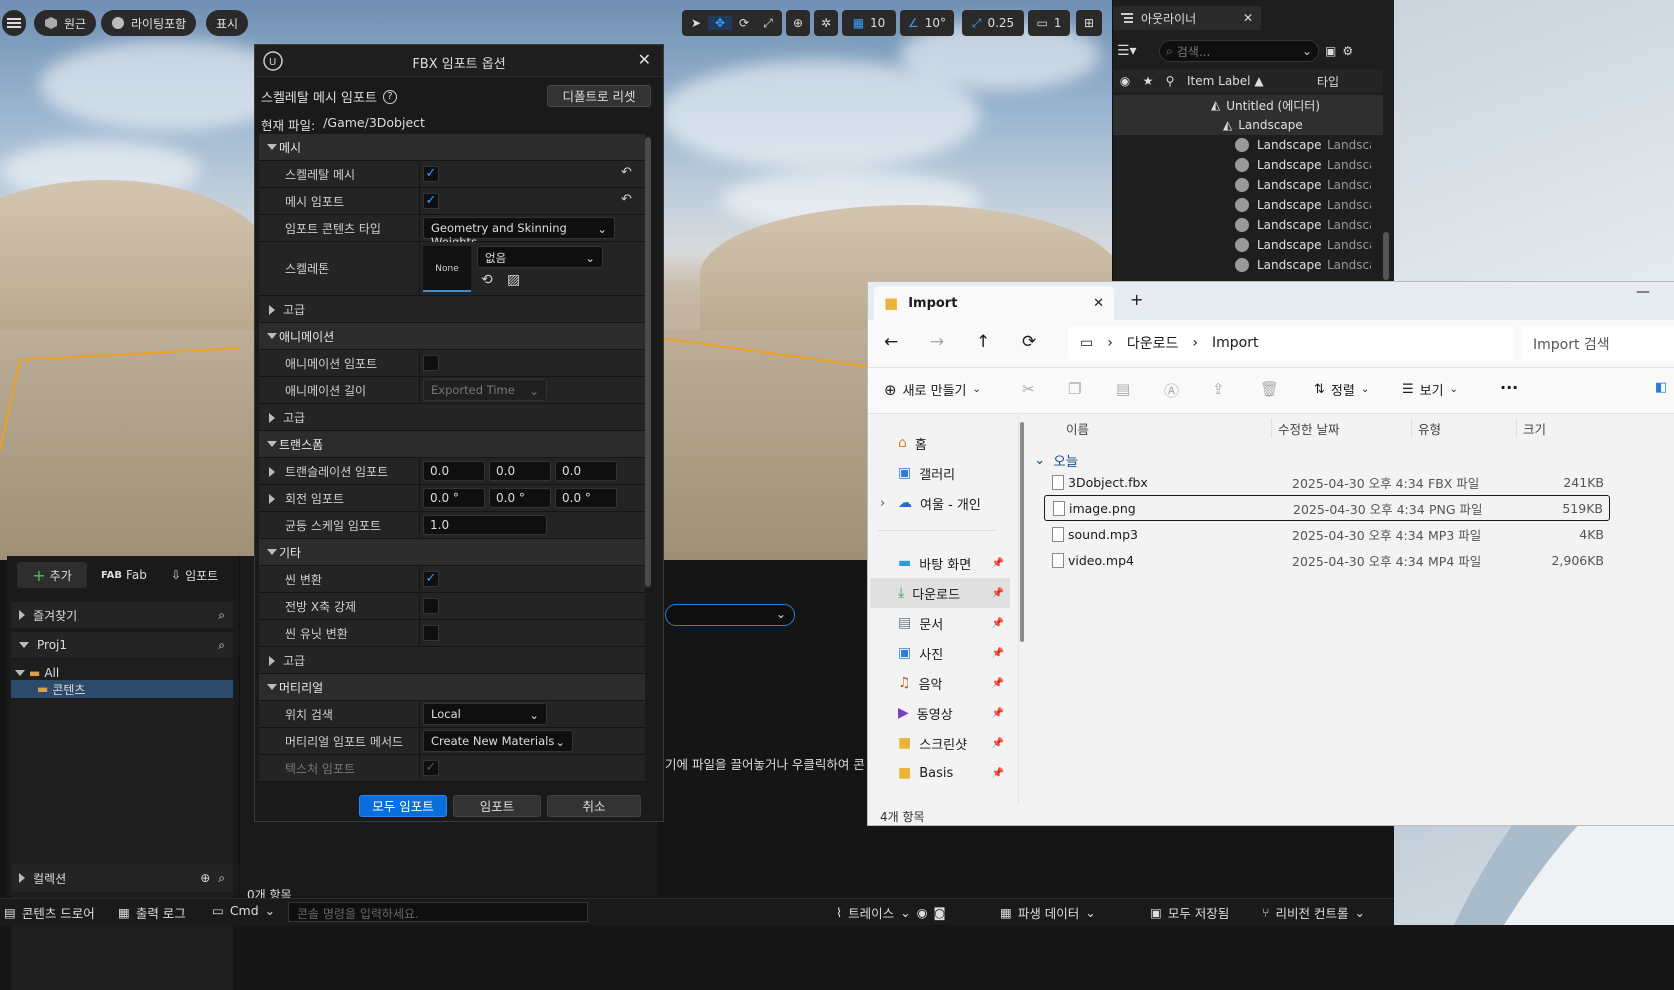  I want to click on tree-all: ▬ All, so click(37, 673).